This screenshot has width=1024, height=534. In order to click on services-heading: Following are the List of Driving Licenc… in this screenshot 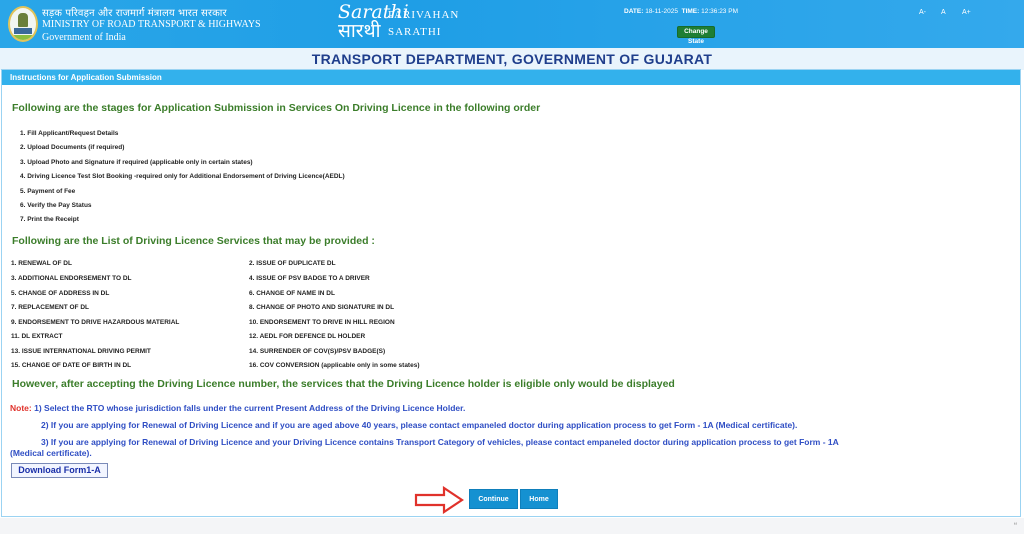, I will do `click(193, 241)`.